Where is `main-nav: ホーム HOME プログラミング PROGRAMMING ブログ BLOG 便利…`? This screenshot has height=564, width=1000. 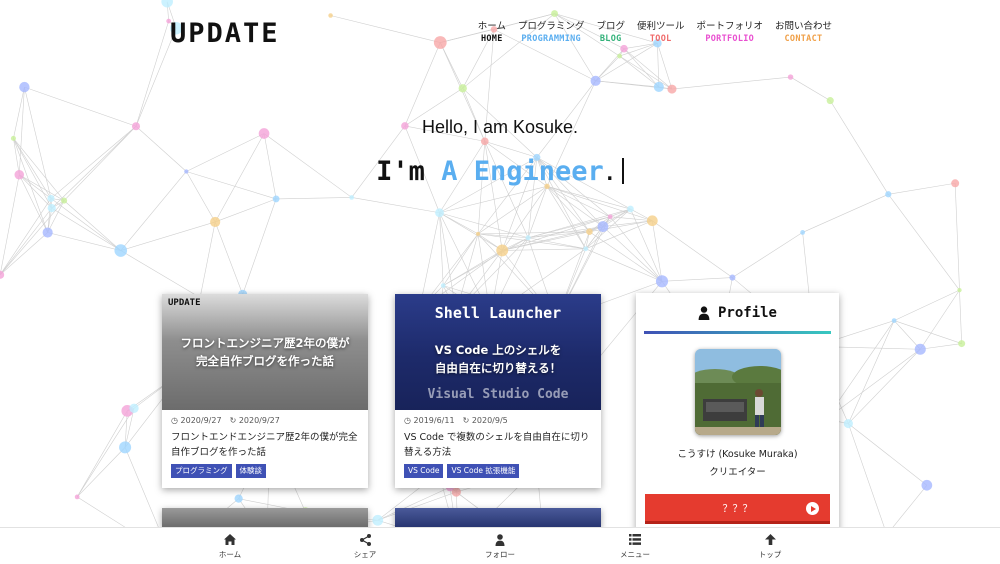 main-nav: ホーム HOME プログラミング PROGRAMMING ブログ BLOG 便利… is located at coordinates (655, 33).